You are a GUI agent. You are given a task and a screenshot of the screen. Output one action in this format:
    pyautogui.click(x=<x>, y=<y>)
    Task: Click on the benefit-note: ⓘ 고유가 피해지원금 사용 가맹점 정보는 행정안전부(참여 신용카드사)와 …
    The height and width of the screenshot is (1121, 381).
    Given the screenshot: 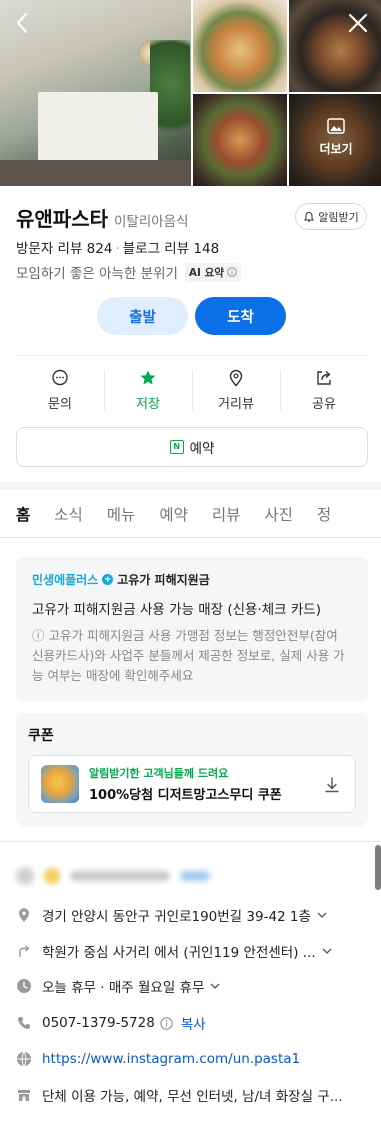 What is the action you would take?
    pyautogui.click(x=188, y=655)
    